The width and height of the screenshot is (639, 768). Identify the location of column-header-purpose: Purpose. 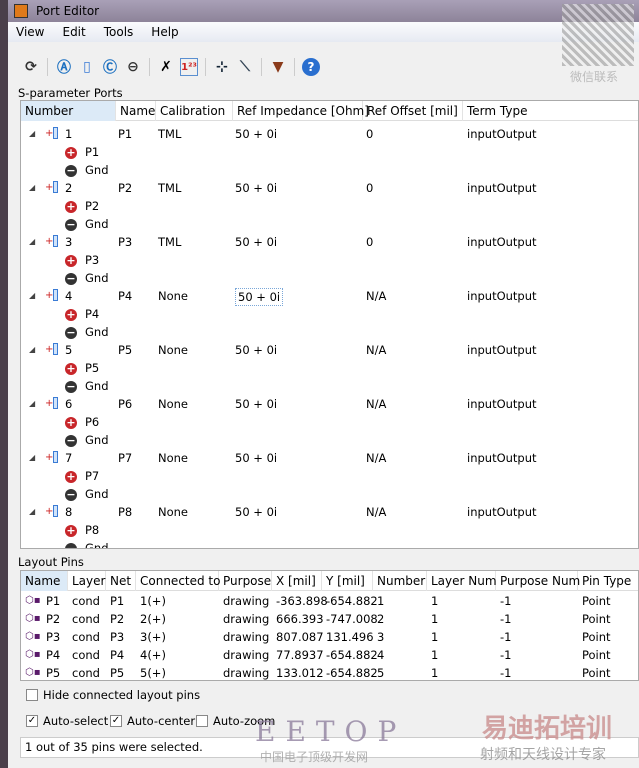
(245, 581).